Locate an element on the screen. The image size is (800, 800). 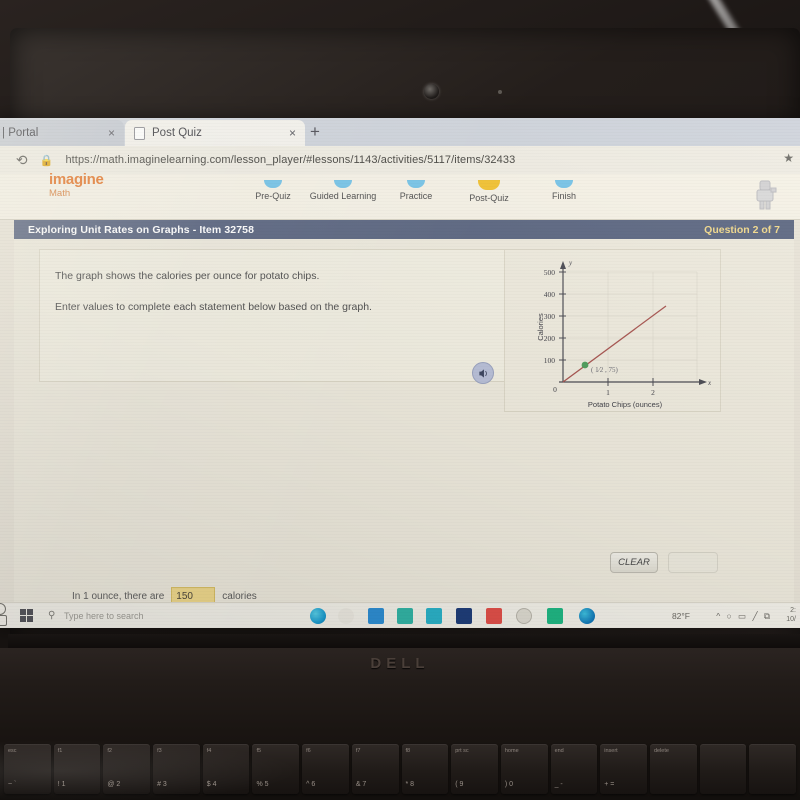
avatar-icon is located at coordinates (765, 195).